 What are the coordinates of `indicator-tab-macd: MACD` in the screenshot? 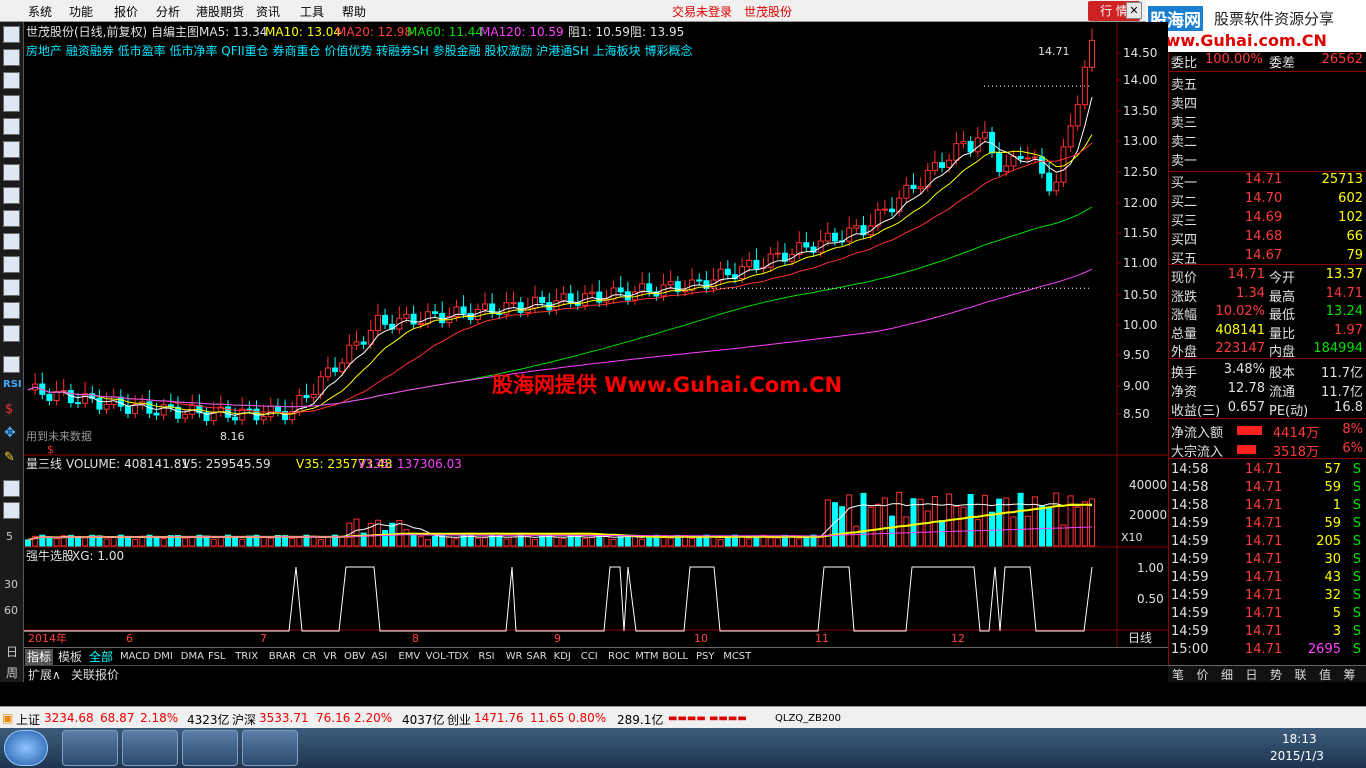 It's located at (135, 657).